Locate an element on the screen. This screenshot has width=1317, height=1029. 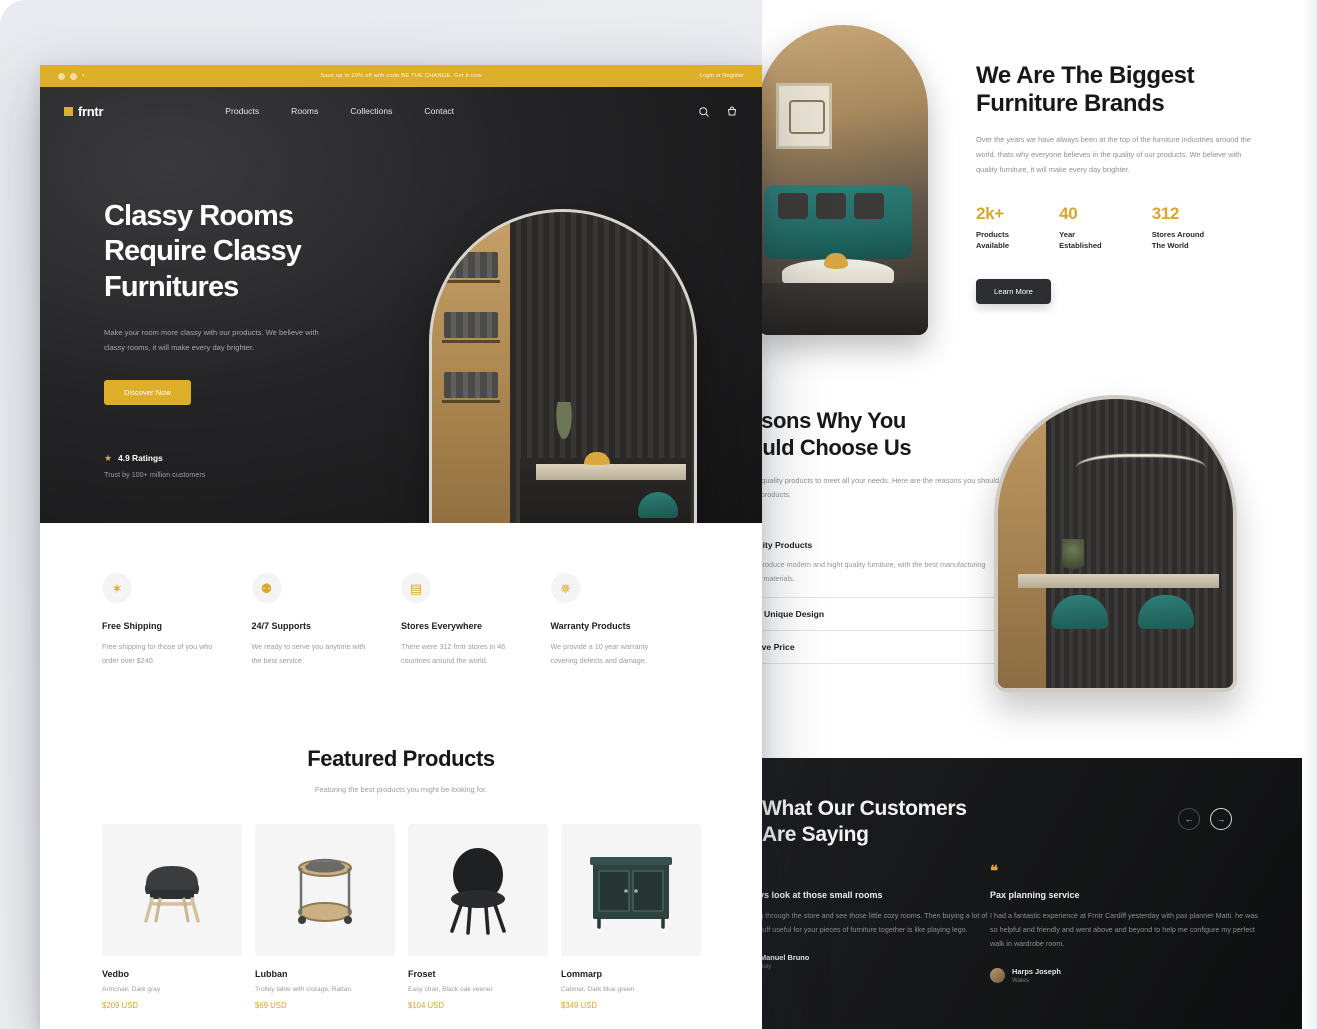
rating-subtext: Trust by 100+ million customers is located at coordinates (155, 474).